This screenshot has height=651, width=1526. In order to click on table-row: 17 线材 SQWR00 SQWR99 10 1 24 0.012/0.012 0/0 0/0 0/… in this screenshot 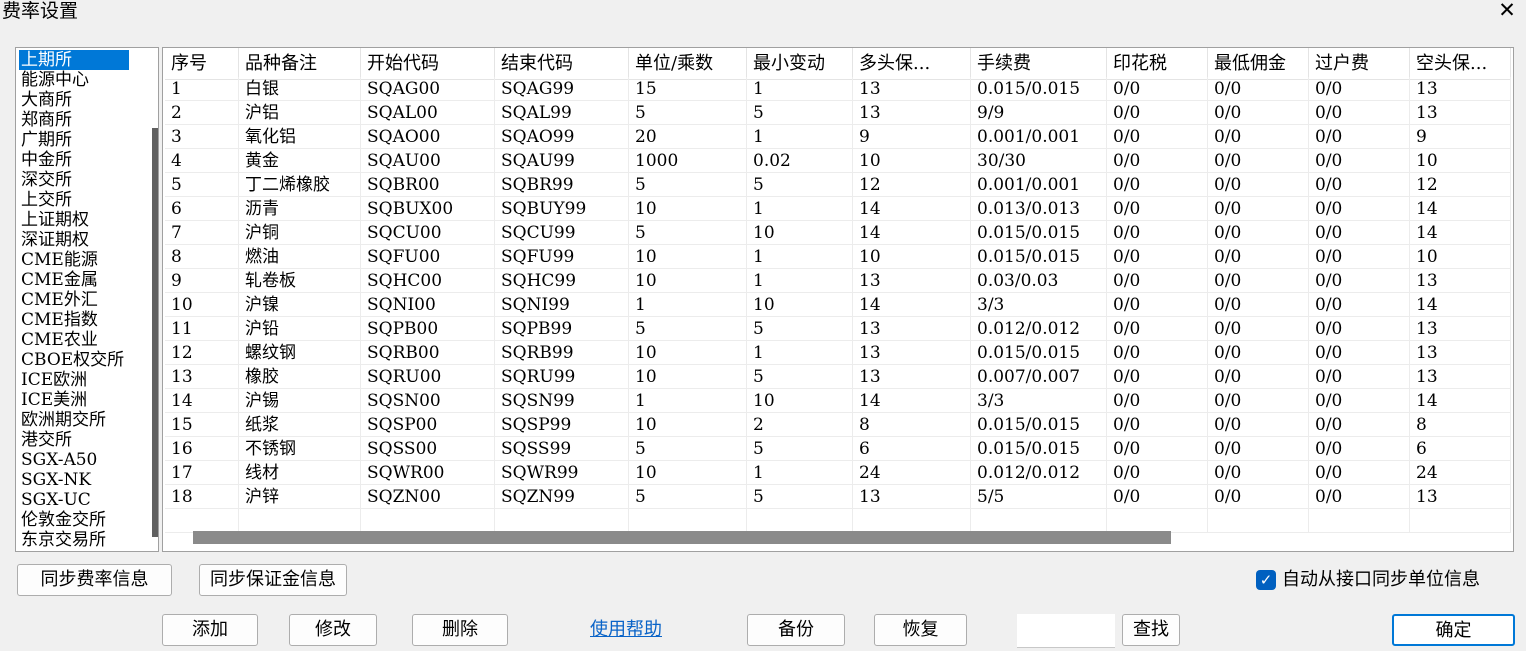, I will do `click(838, 473)`.